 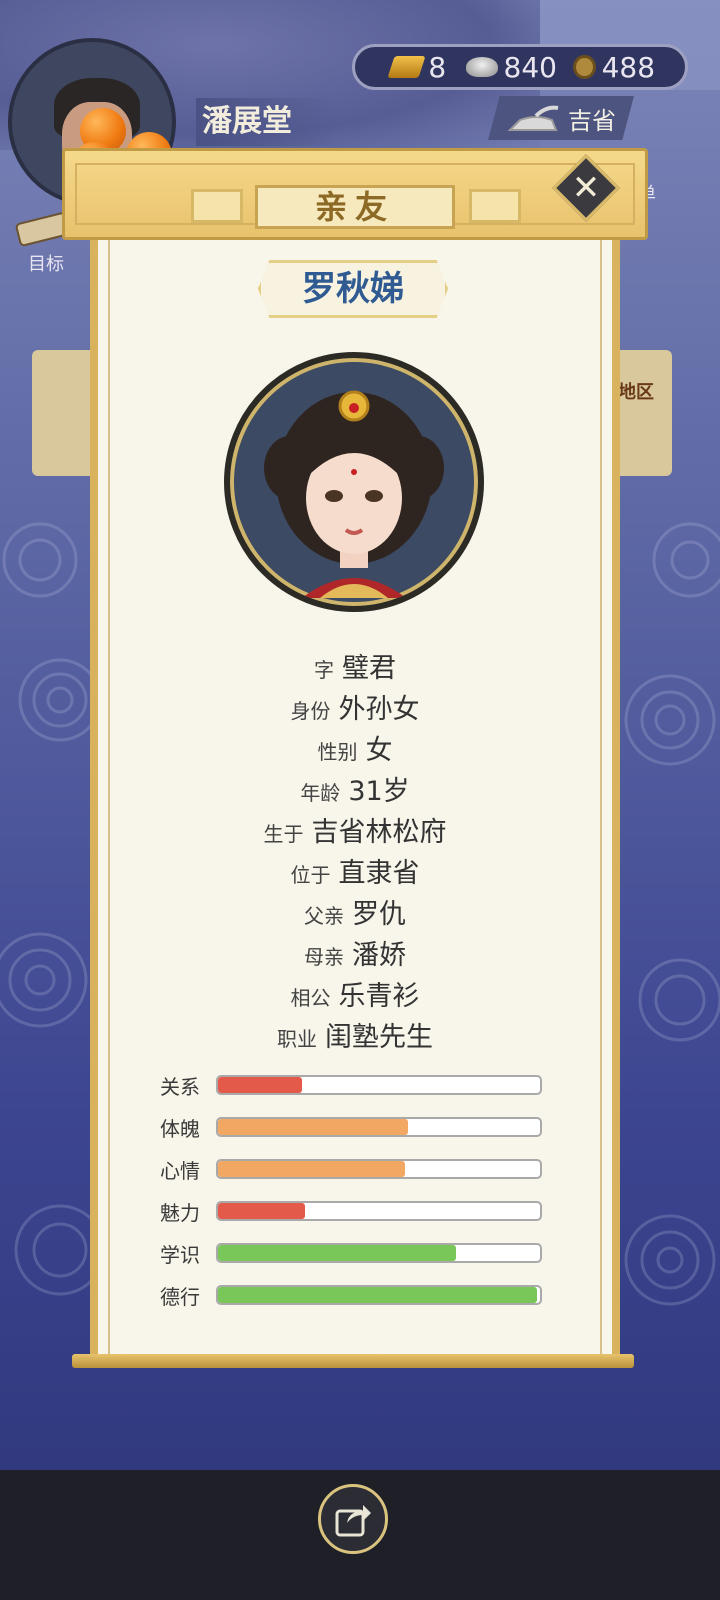 I want to click on person-stats: 关系 体魄 心情 魅力 学识 德行, so click(x=355, y=1190).